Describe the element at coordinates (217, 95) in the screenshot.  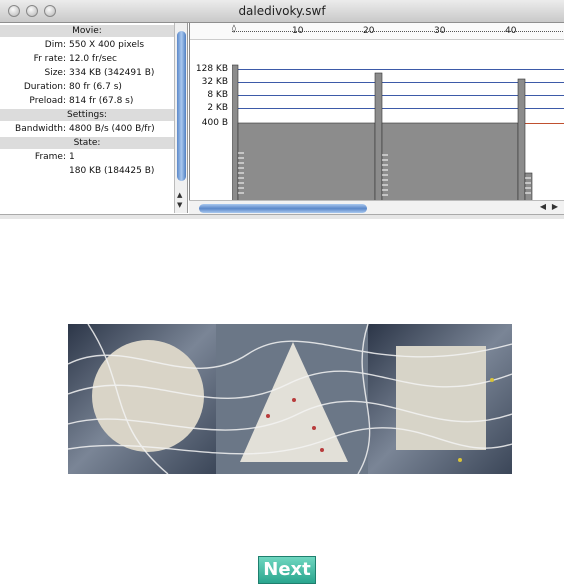
I see `y-label: 8 KB` at that location.